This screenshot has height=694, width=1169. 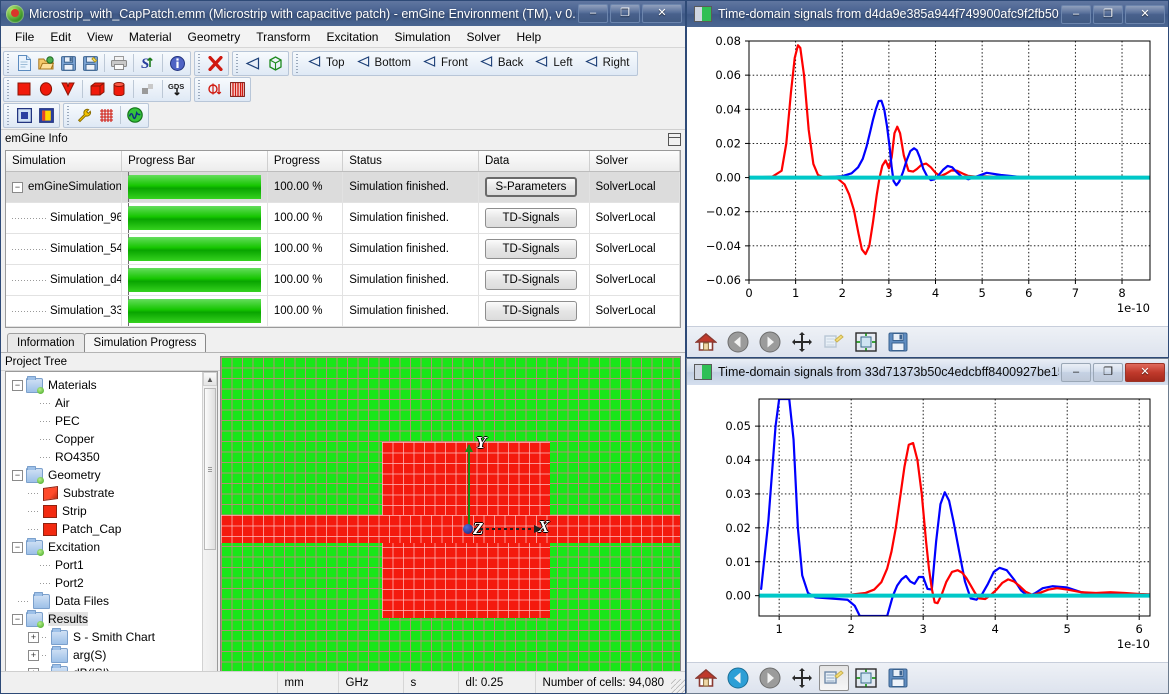 I want to click on menu-file: File, so click(x=24, y=37).